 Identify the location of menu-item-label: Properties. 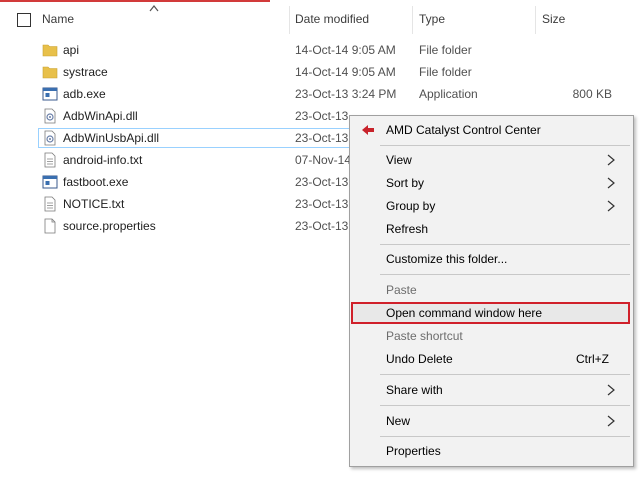
(413, 451).